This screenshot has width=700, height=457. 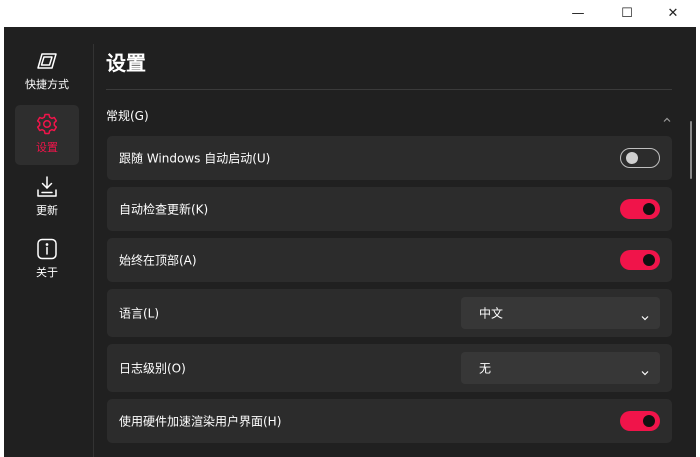 I want to click on sidebar-item-about: 关于, so click(x=47, y=260).